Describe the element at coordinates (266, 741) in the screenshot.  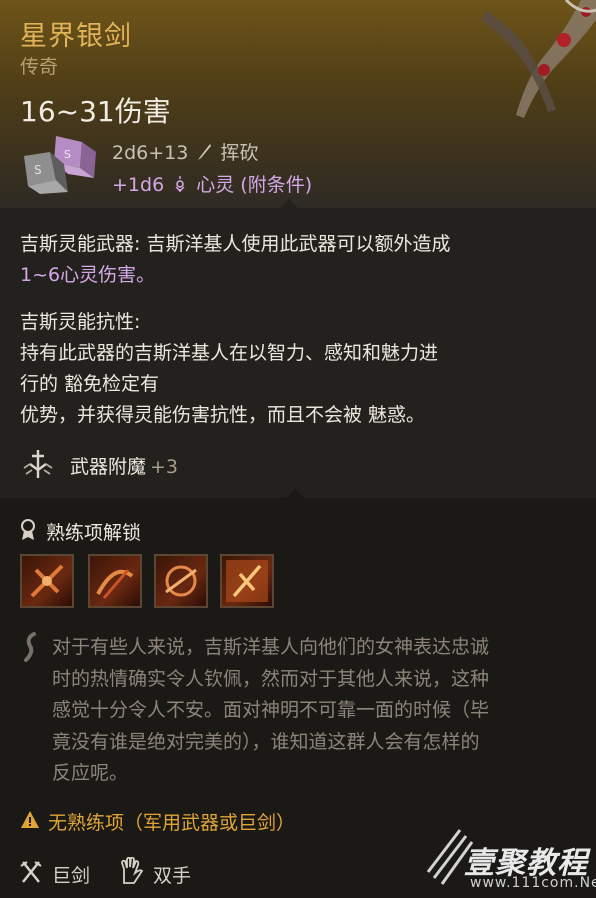
I see `lore-line: 竟没有谁是绝对完美的），谁知道这群人会有怎样的` at that location.